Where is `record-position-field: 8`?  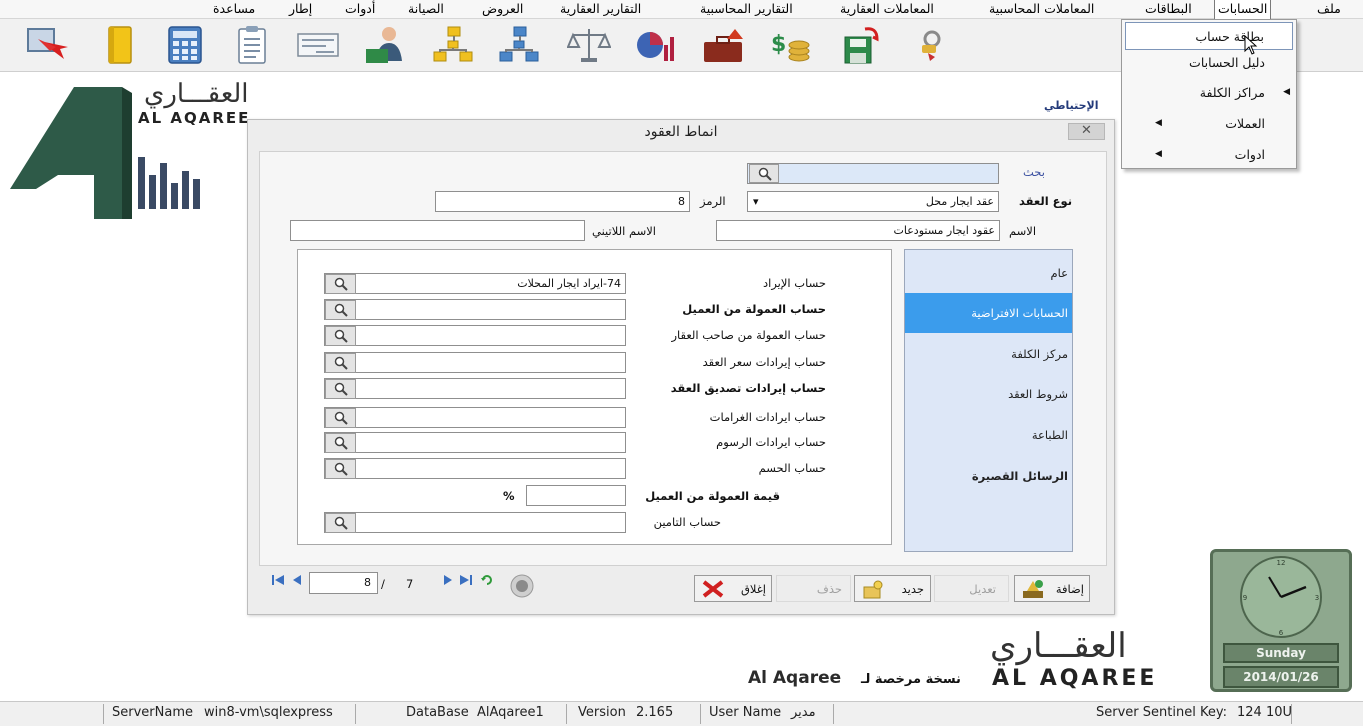
record-position-field: 8 is located at coordinates (343, 583).